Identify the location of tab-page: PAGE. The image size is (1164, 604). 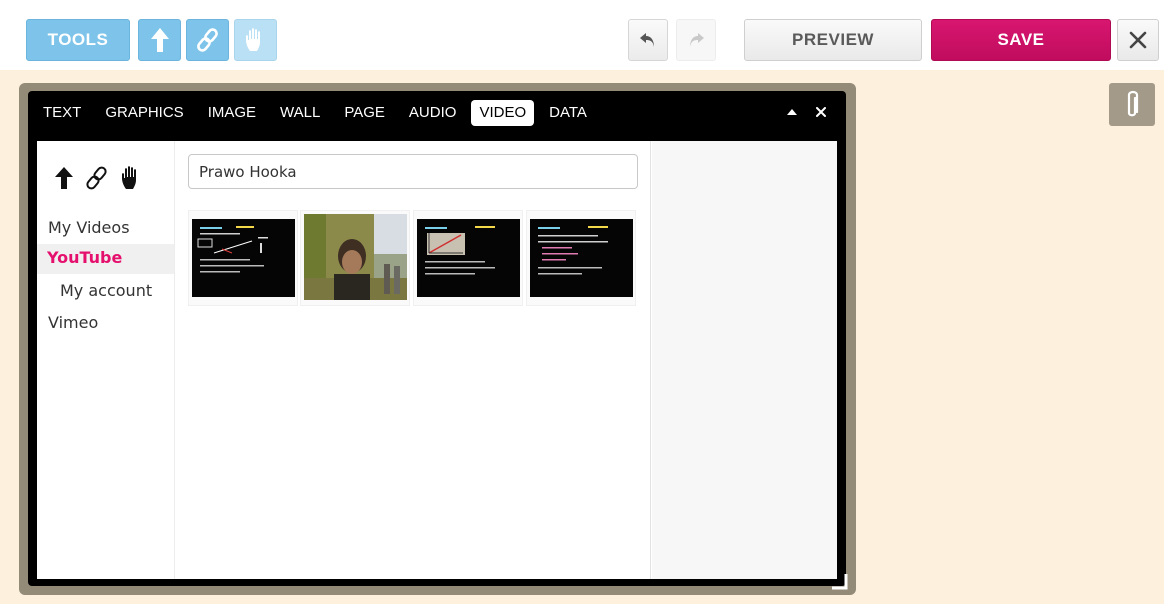
(364, 113).